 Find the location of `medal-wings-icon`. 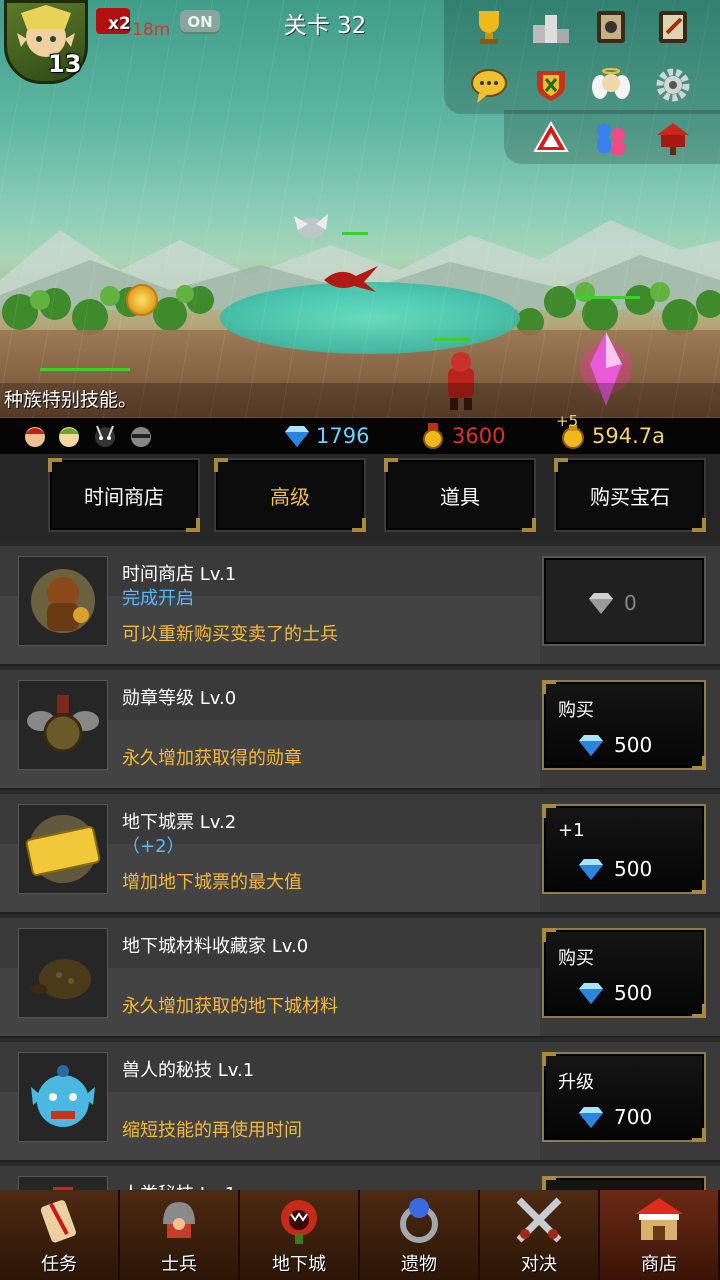

medal-wings-icon is located at coordinates (63, 725).